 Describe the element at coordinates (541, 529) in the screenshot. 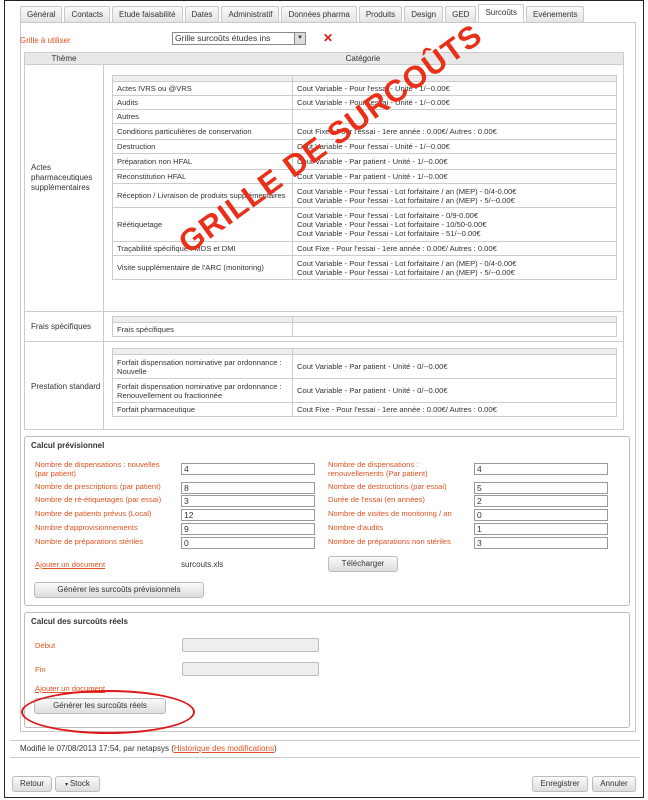

I see `field-input: 1` at that location.